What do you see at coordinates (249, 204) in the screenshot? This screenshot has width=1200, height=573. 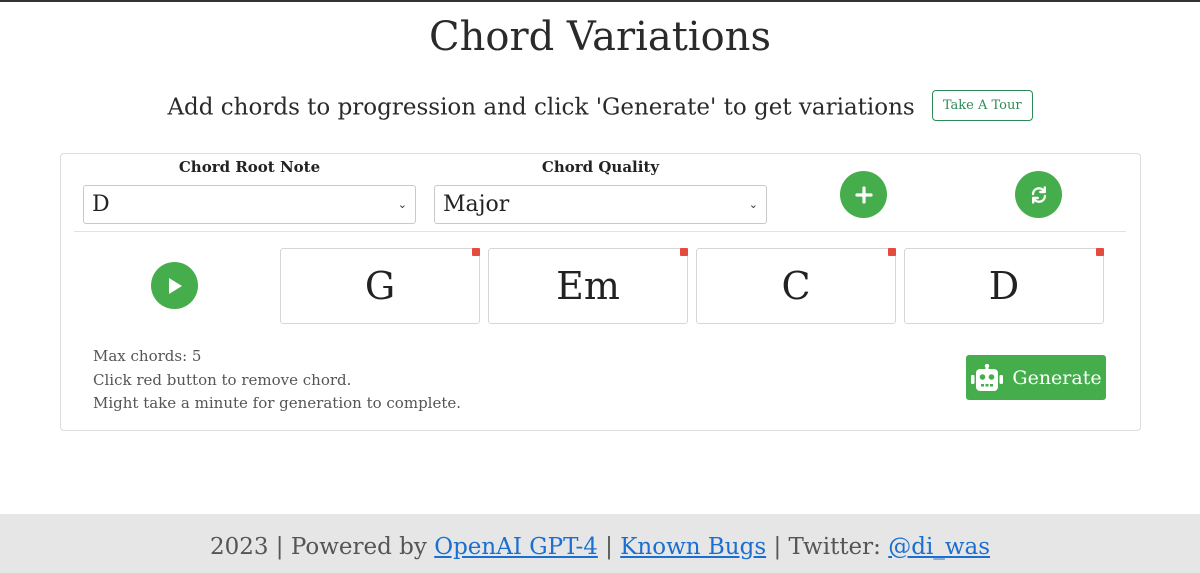 I see `root-note-select: D ⌄` at bounding box center [249, 204].